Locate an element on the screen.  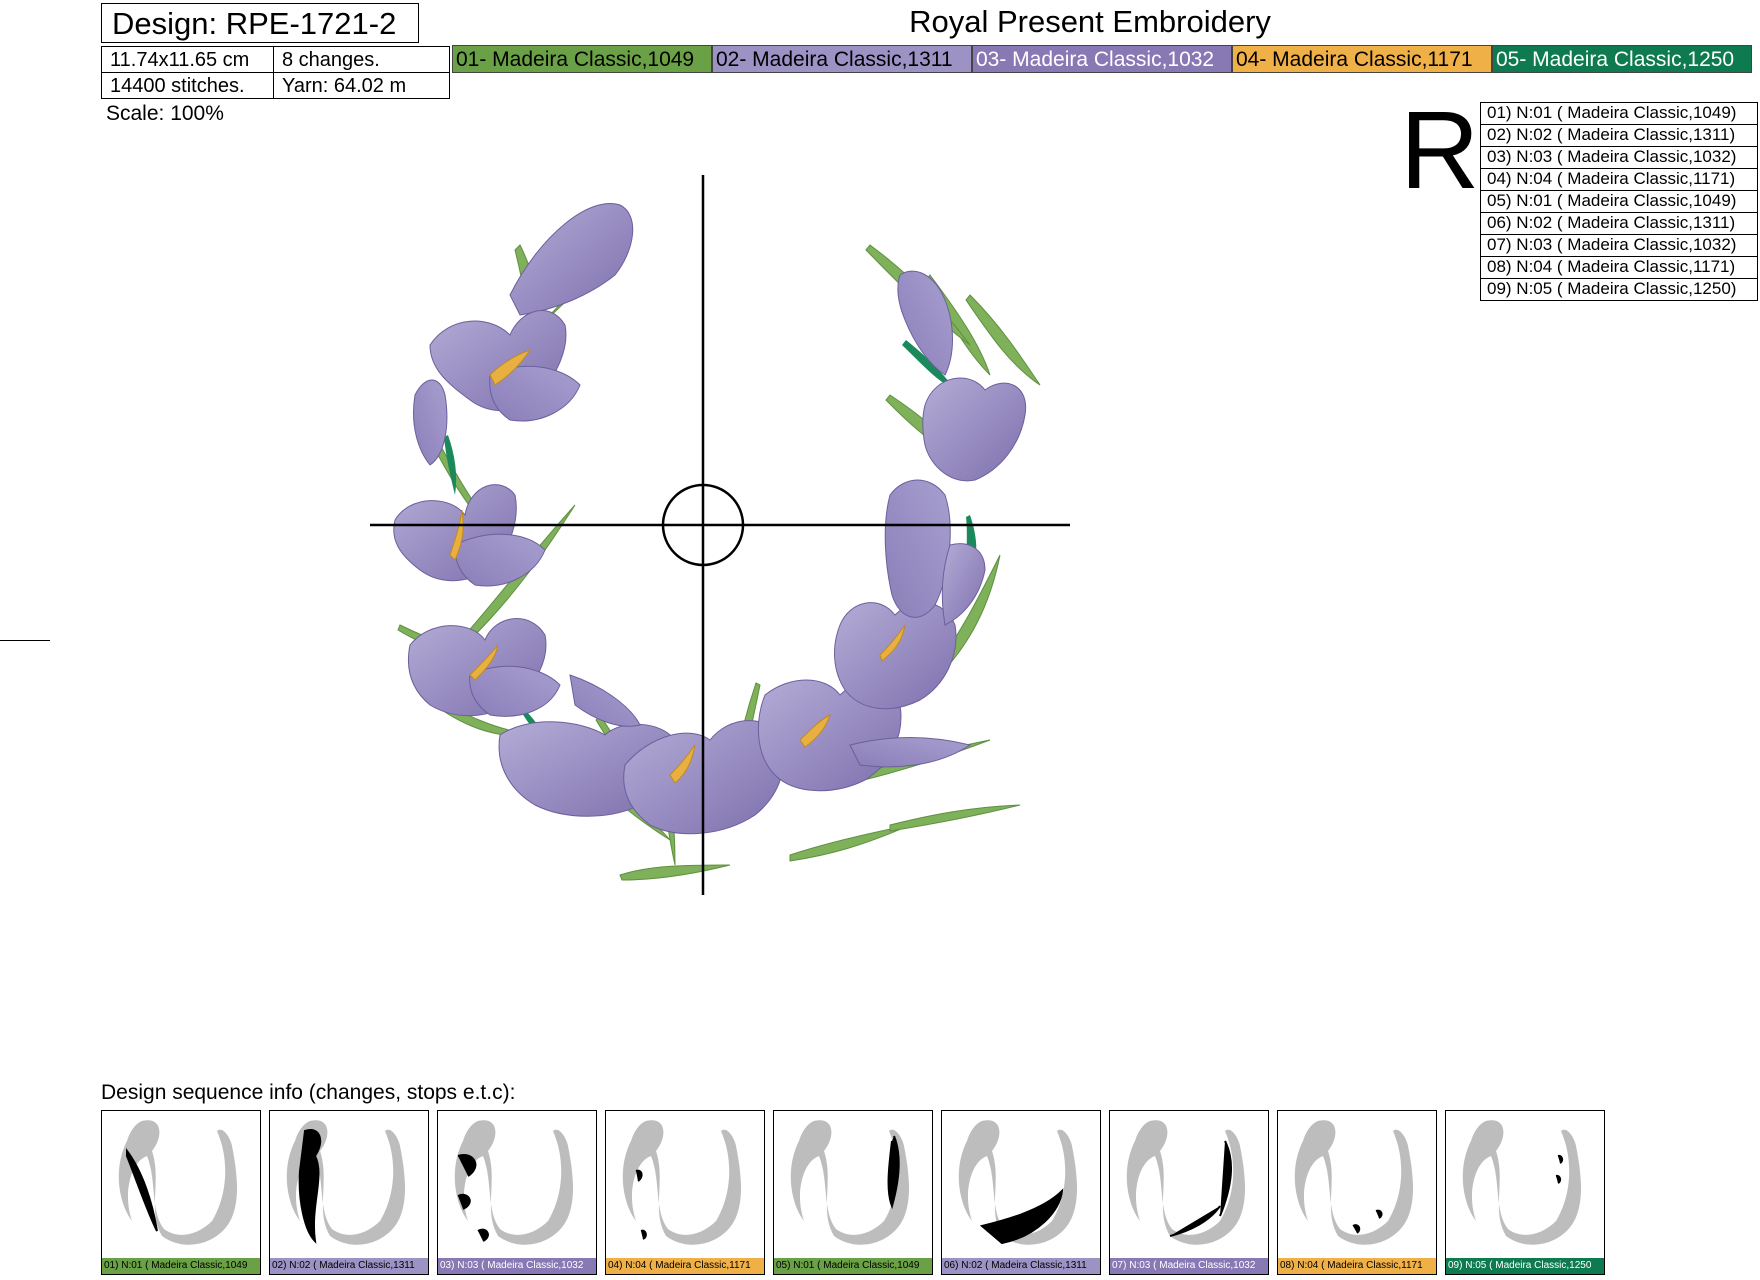
sequence-step-label: 05) N:01 ( Madeira Classic,1049 is located at coordinates (853, 1266).